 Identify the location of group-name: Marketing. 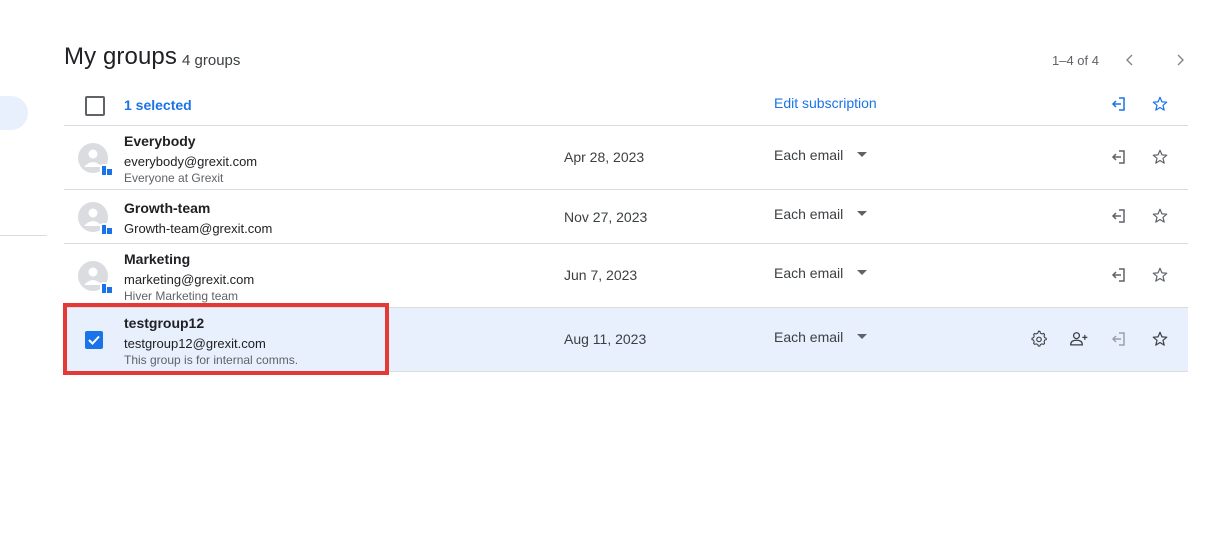
(157, 259).